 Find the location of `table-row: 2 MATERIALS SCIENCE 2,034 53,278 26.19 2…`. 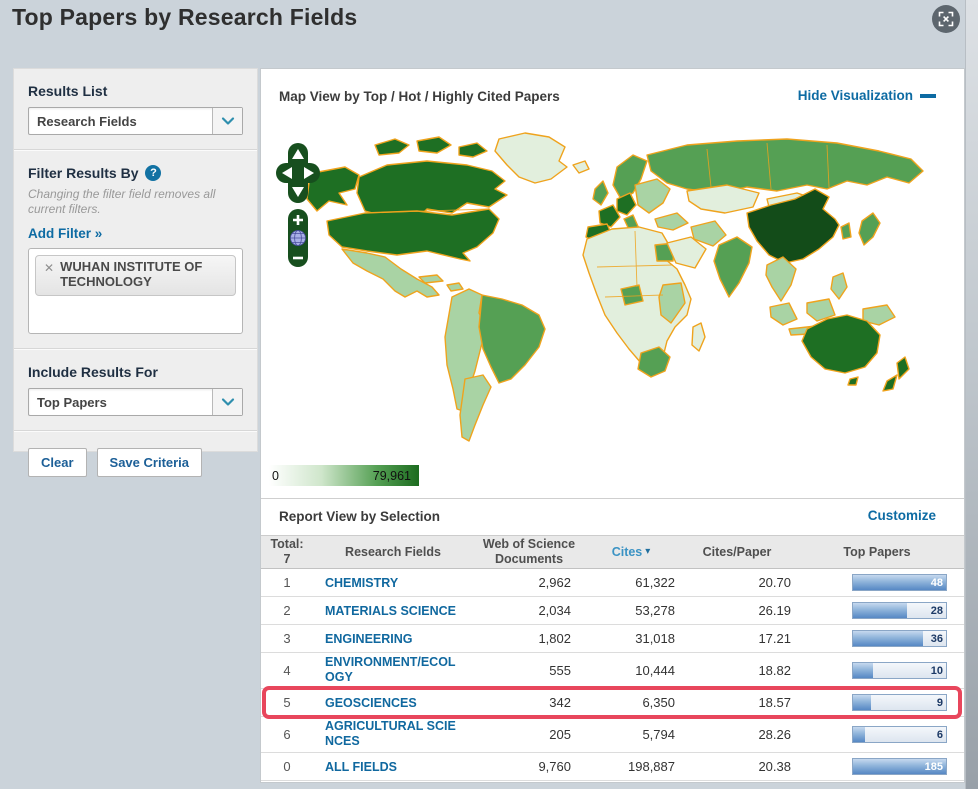

table-row: 2 MATERIALS SCIENCE 2,034 53,278 26.19 2… is located at coordinates (612, 611).